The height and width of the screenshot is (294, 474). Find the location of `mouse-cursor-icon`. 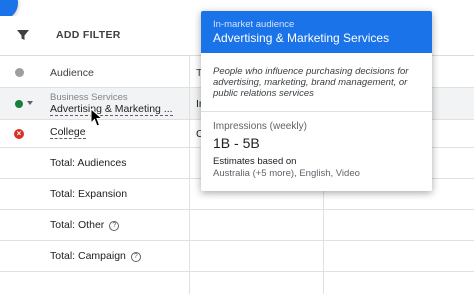

mouse-cursor-icon is located at coordinates (97, 117).